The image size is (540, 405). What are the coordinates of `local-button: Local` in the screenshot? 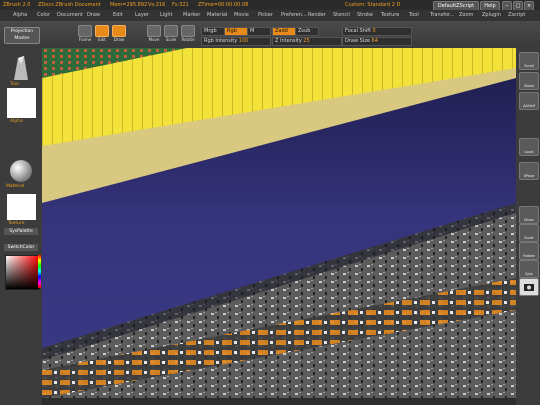 It's located at (529, 147).